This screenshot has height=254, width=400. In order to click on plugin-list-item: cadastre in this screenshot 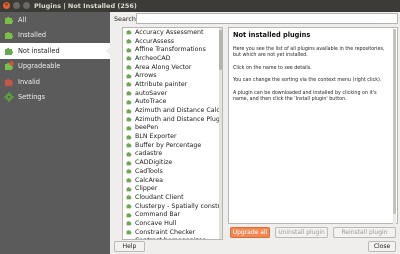, I will do `click(172, 154)`.